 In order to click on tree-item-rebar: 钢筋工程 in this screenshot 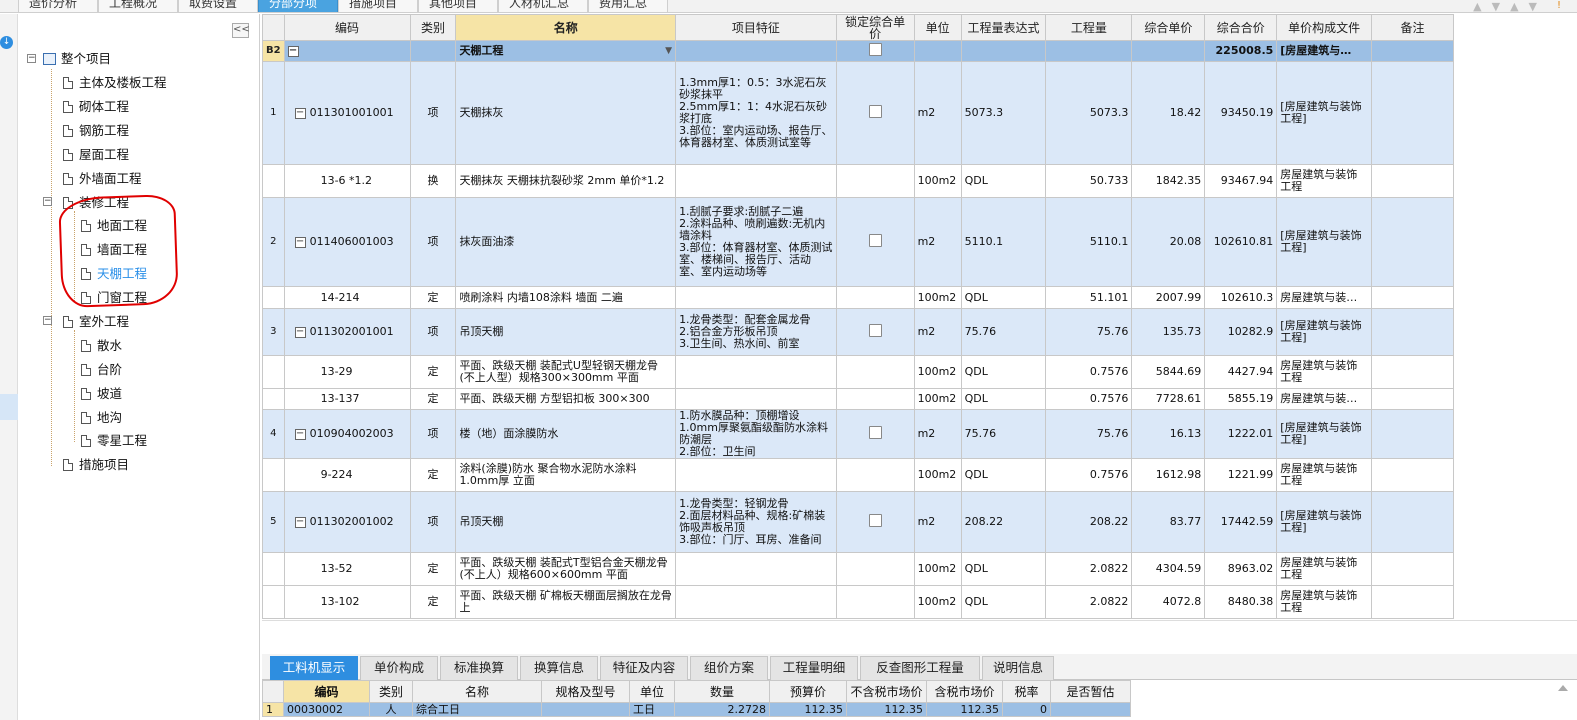, I will do `click(96, 131)`.